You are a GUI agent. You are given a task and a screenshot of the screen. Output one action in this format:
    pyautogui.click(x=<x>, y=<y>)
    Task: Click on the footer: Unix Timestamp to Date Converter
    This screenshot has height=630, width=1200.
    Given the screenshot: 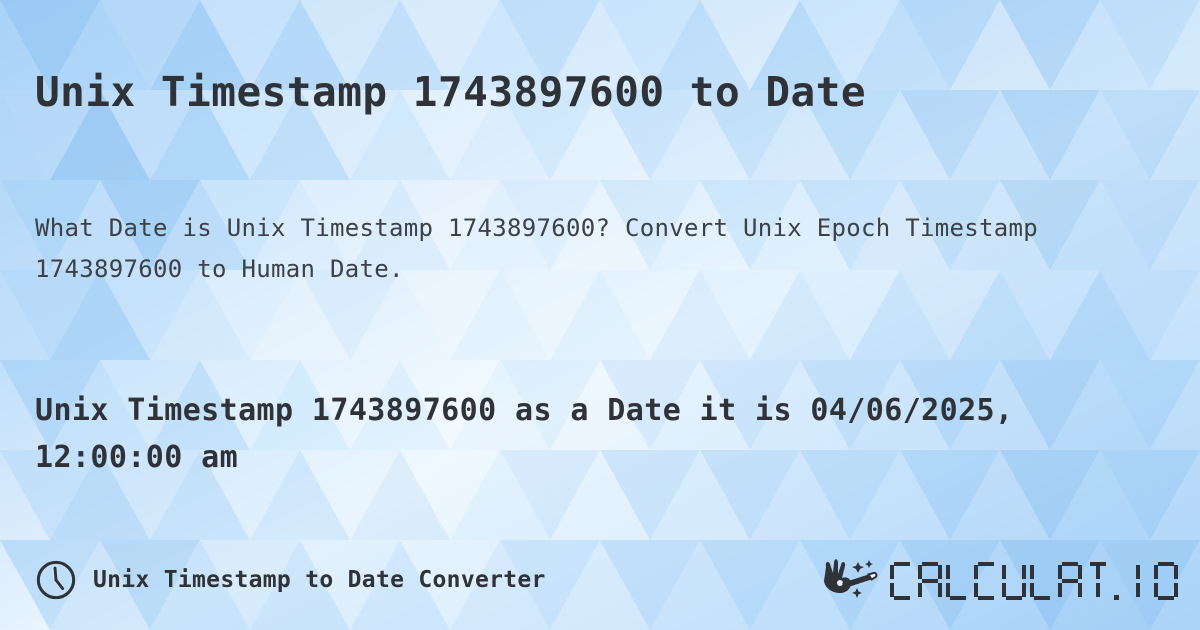 What is the action you would take?
    pyautogui.click(x=600, y=580)
    